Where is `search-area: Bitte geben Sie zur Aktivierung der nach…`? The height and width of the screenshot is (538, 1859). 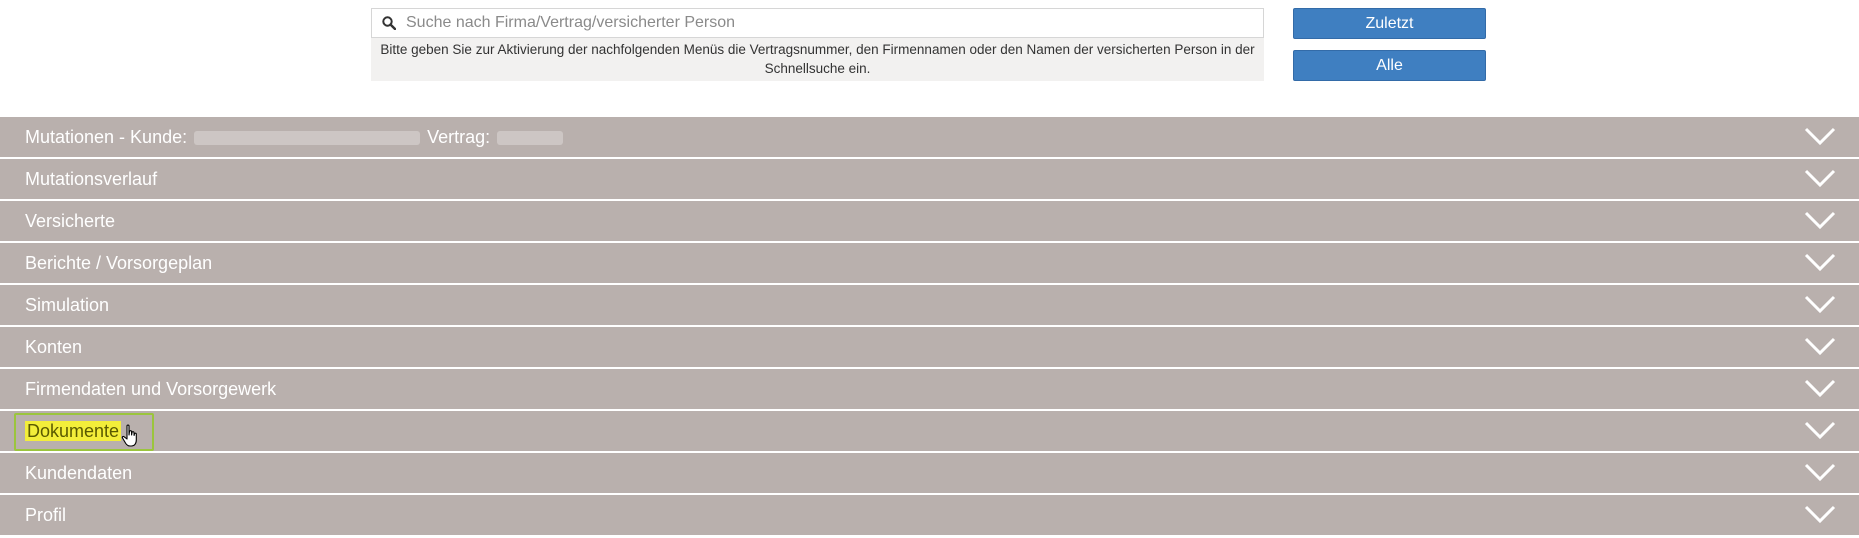 search-area: Bitte geben Sie zur Aktivierung der nach… is located at coordinates (817, 44).